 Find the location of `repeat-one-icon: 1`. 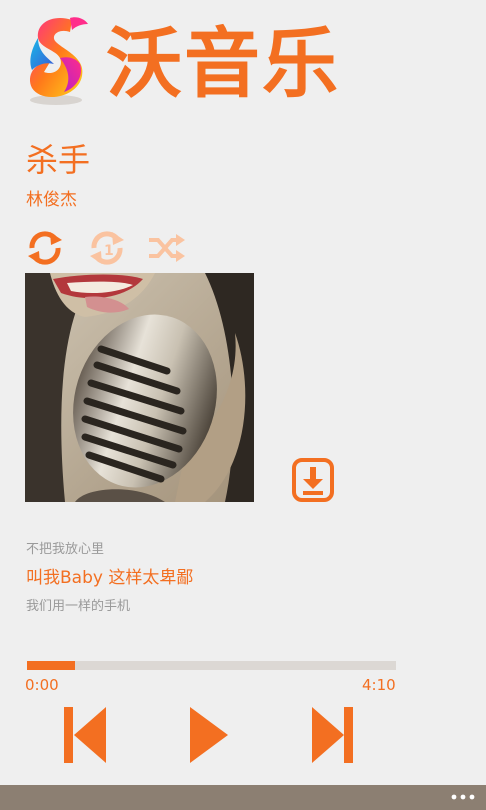

repeat-one-icon: 1 is located at coordinates (107, 248).